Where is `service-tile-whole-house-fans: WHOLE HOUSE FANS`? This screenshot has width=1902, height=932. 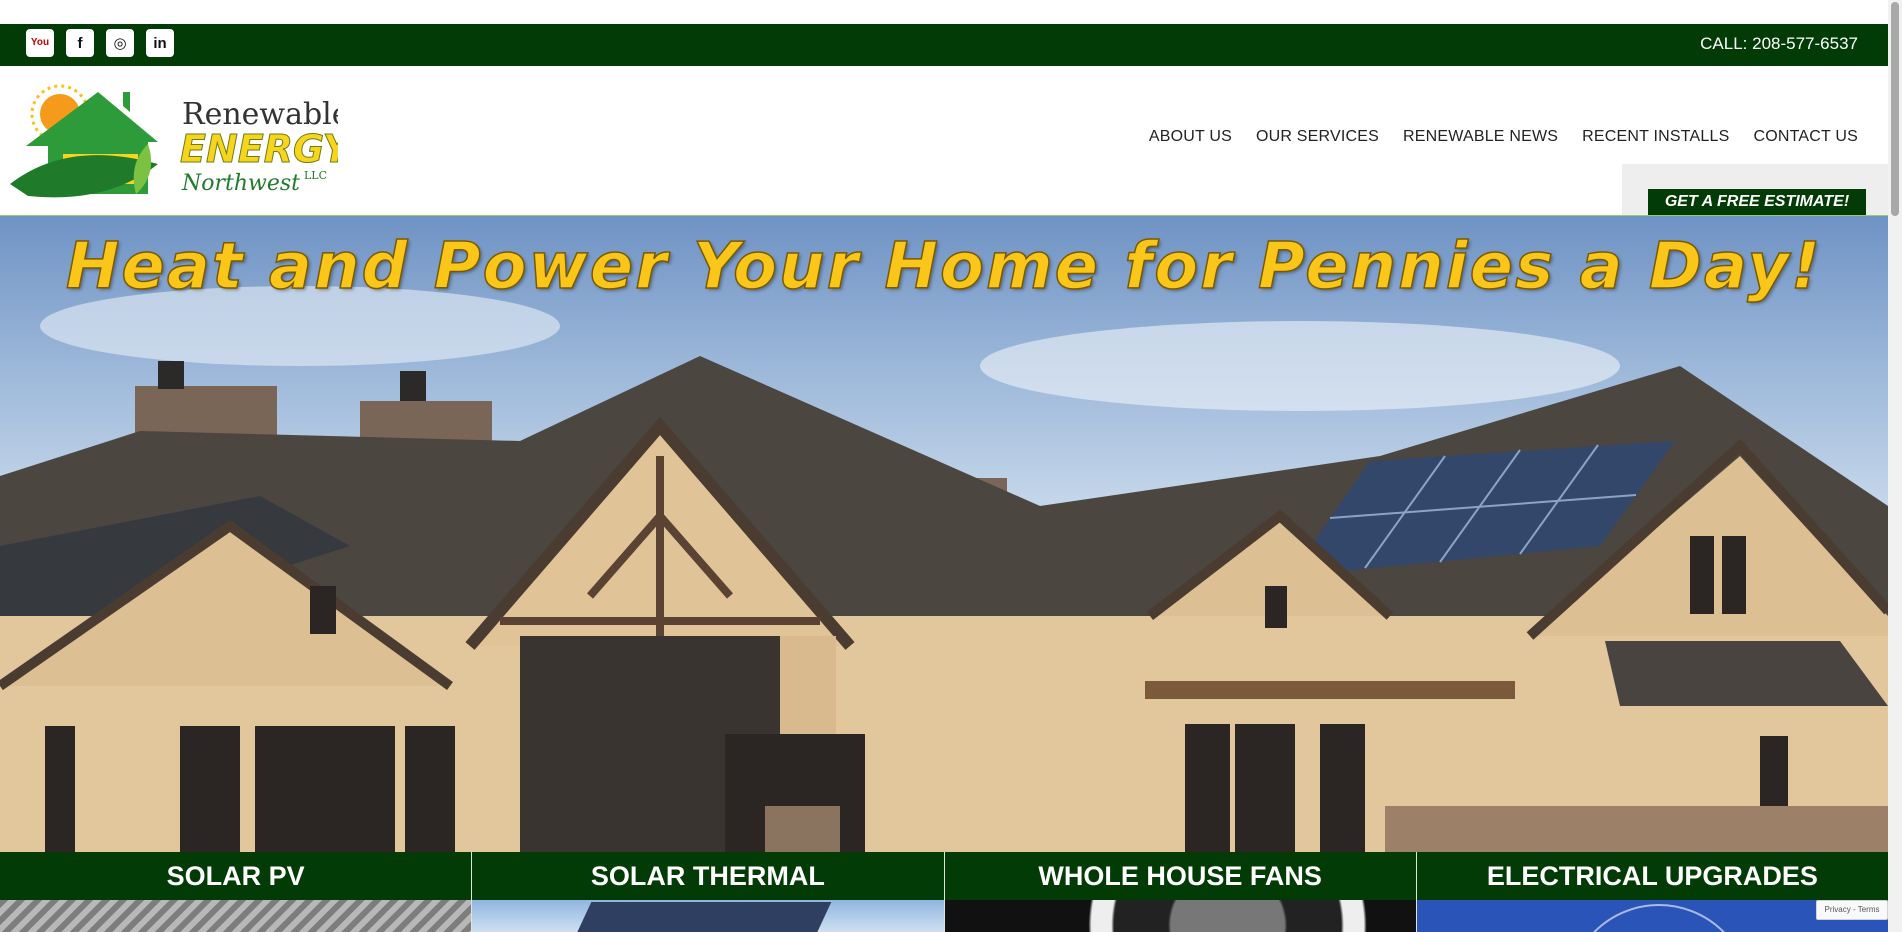 service-tile-whole-house-fans: WHOLE HOUSE FANS is located at coordinates (1179, 892).